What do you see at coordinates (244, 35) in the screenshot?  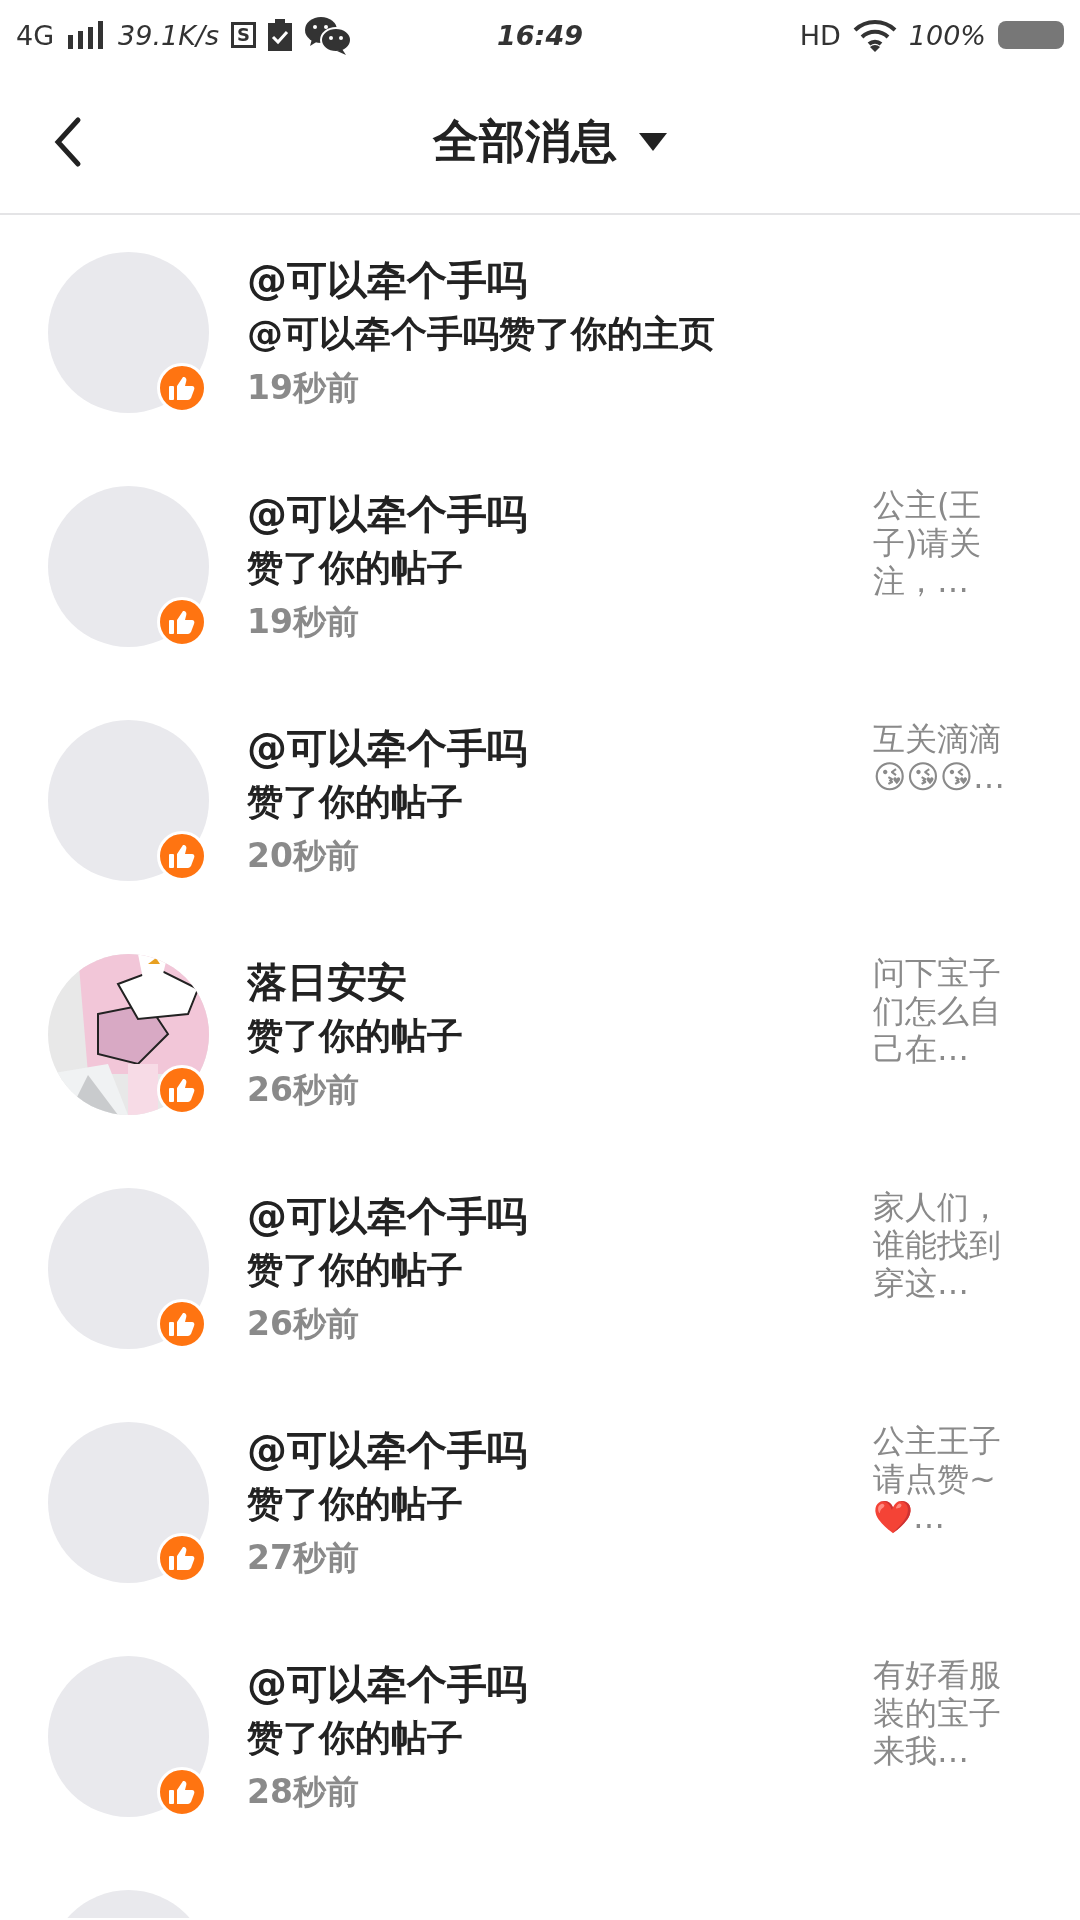 I see `sim-badge: S` at bounding box center [244, 35].